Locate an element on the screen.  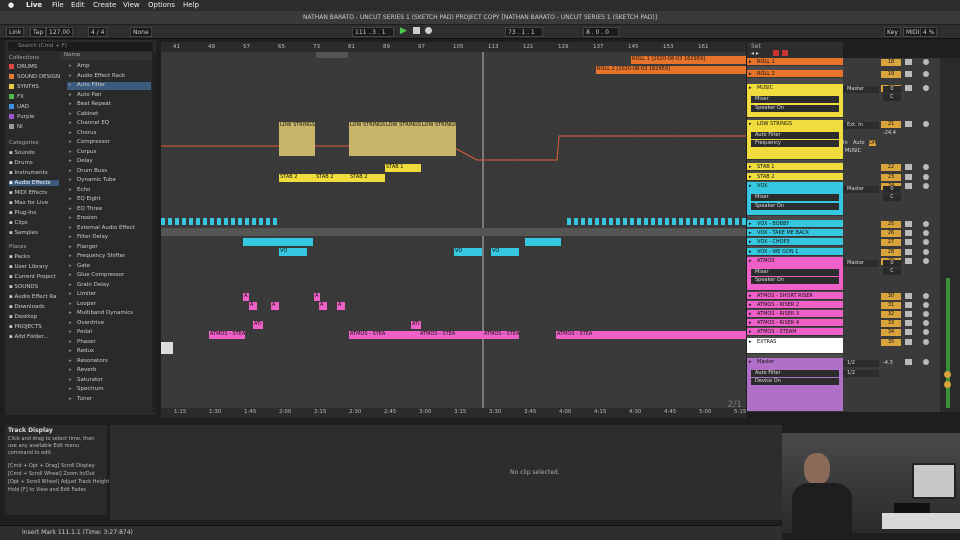
device-auto_filter: Auto Filter is located at coordinates (795, 373).